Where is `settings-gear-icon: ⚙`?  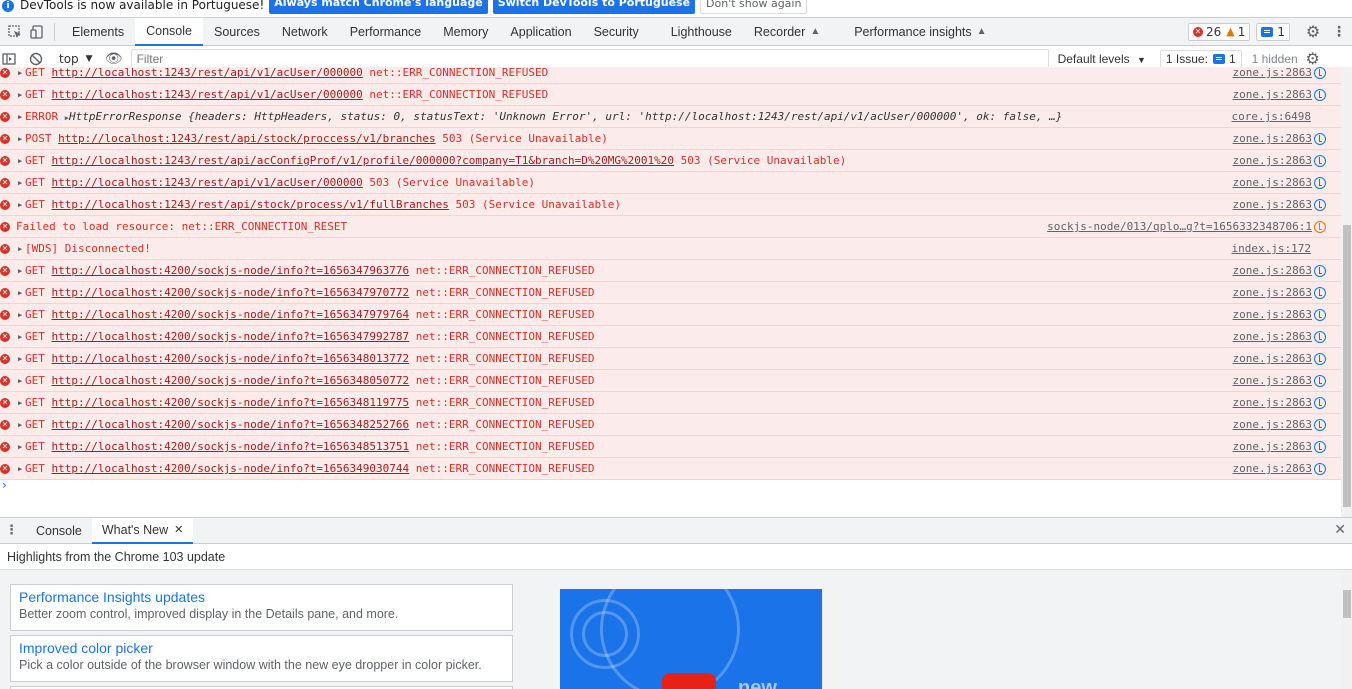 settings-gear-icon: ⚙ is located at coordinates (1313, 31).